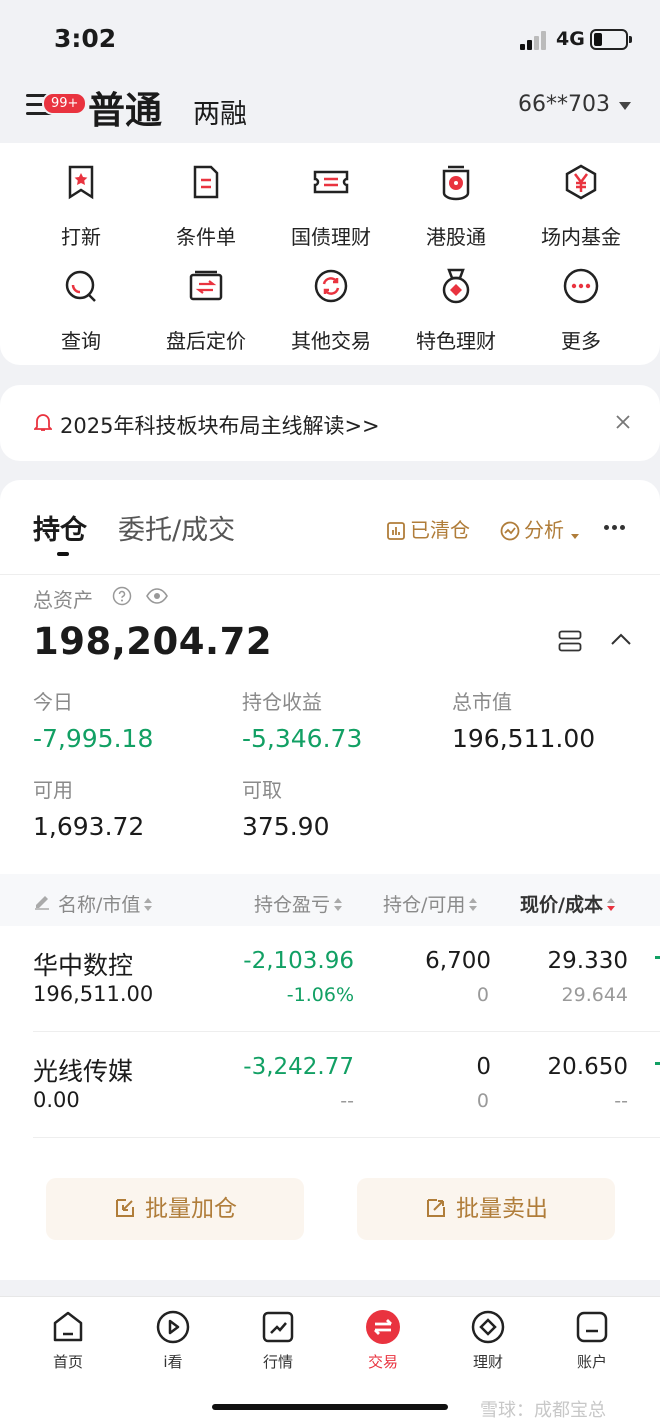 The height and width of the screenshot is (1428, 660). Describe the element at coordinates (568, 903) in the screenshot. I see `header-price: 现价/成本` at that location.